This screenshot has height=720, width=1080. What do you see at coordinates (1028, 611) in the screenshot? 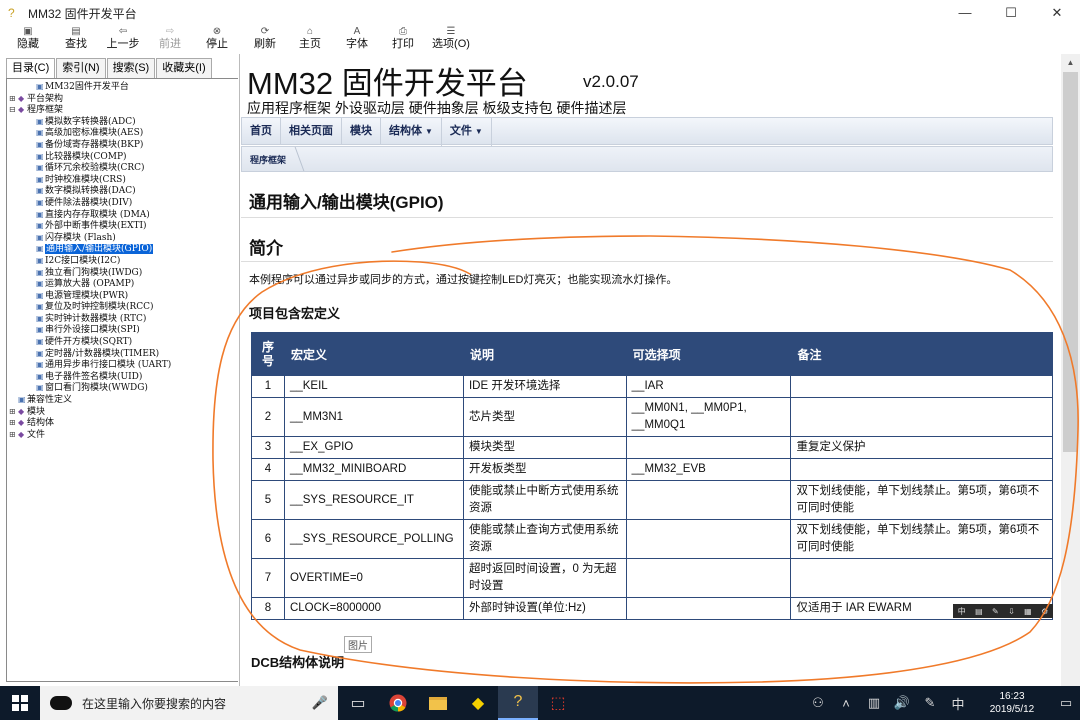
I see `mini-toolbar-icon: ▦` at bounding box center [1028, 611].